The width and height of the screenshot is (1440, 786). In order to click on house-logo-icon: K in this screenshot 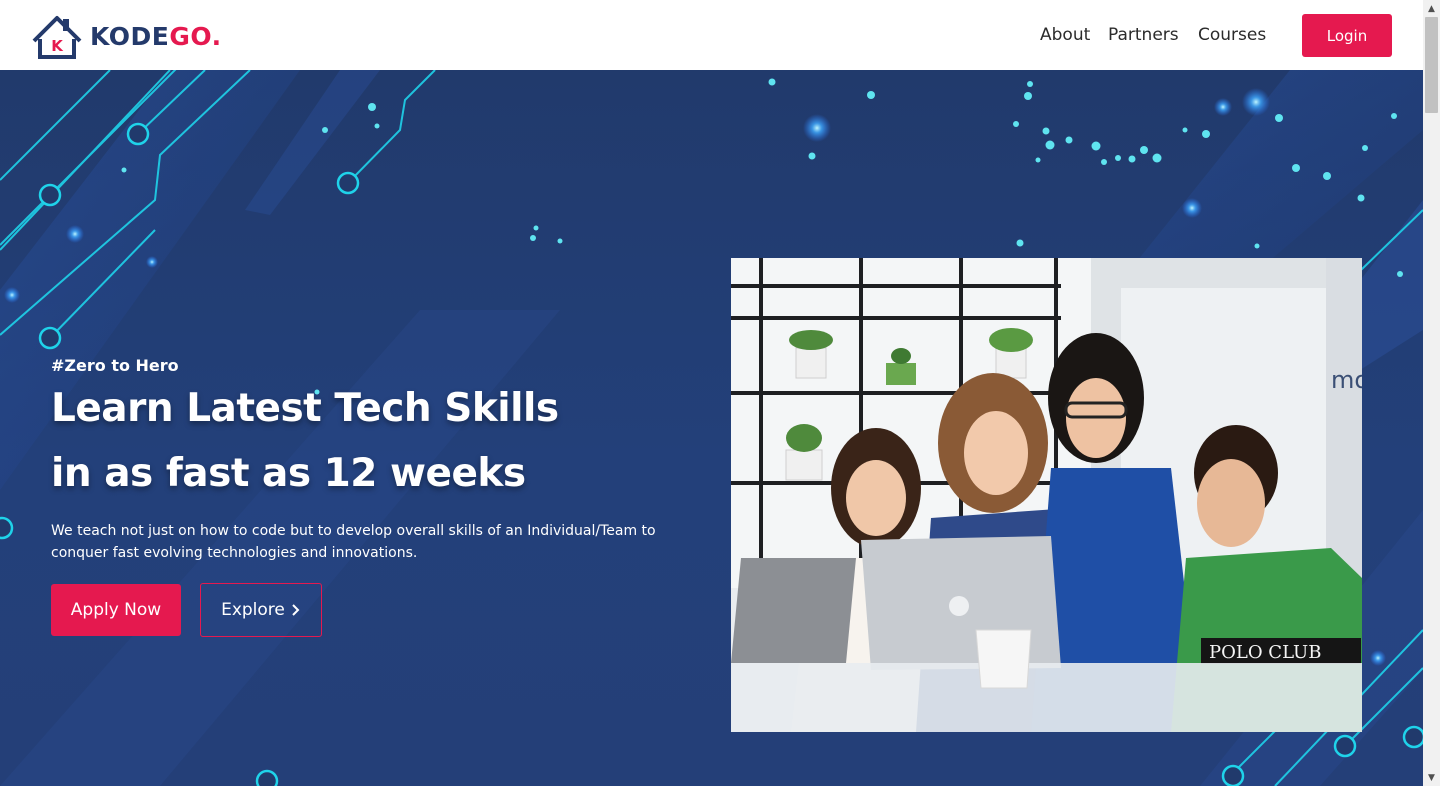, I will do `click(57, 37)`.